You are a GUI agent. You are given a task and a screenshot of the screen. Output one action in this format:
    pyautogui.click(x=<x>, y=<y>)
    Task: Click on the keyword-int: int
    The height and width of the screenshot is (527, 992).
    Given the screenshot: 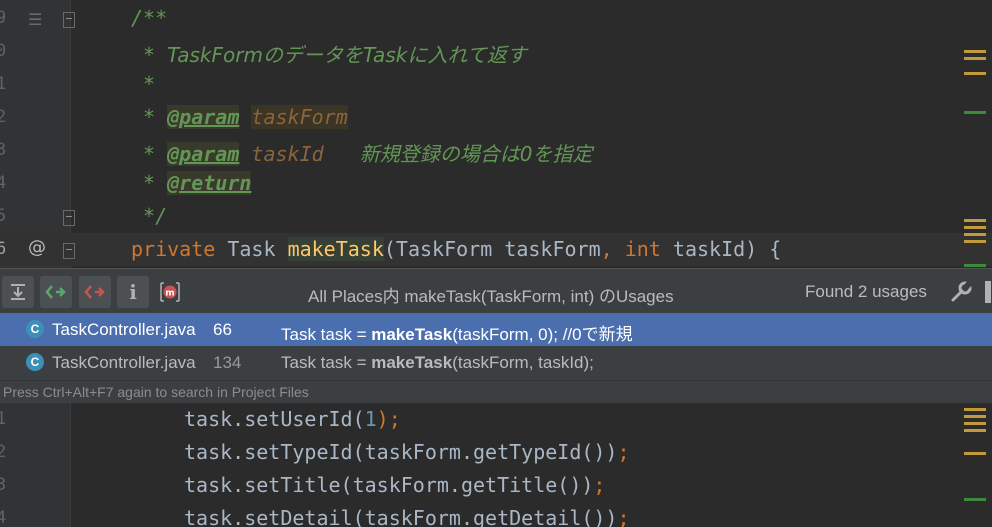 What is the action you would take?
    pyautogui.click(x=642, y=249)
    